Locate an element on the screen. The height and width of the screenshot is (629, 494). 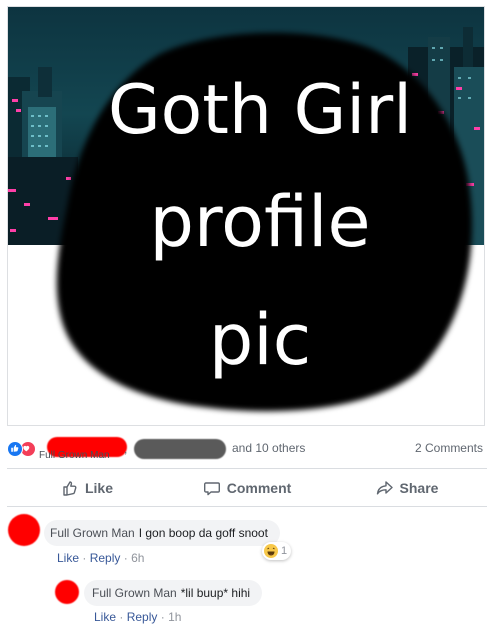
reply-bubble: Full Grown Man *lil buup* hihi is located at coordinates (173, 593).